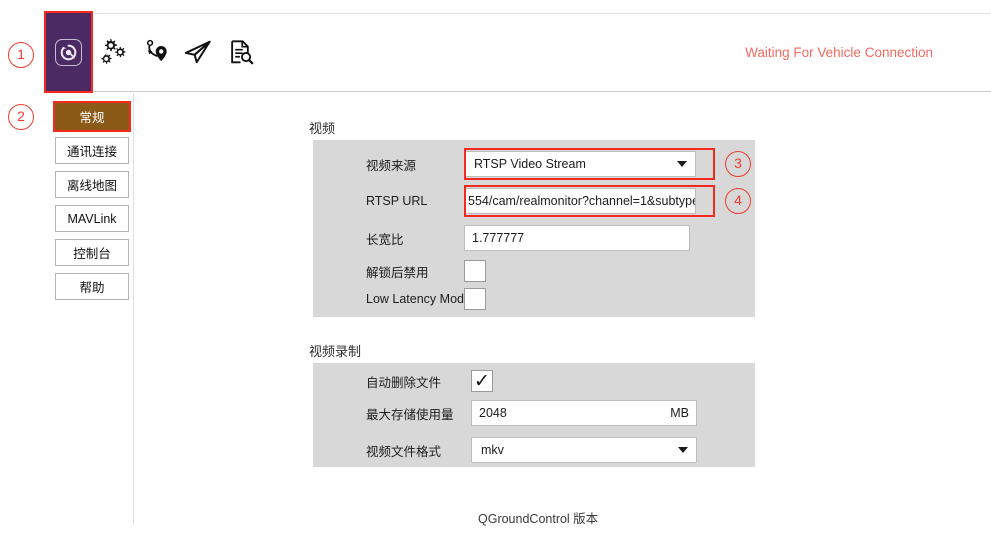  I want to click on low-latency-mode-row: Low Latency Mode, so click(561, 299).